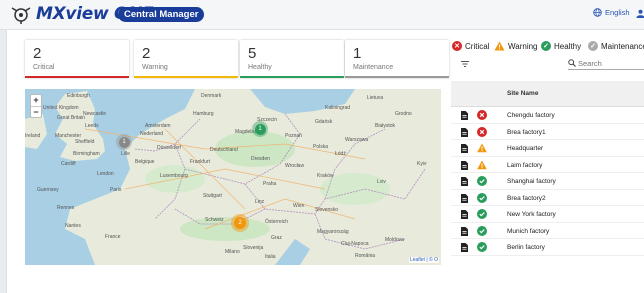 The image size is (644, 293). I want to click on search-box, so click(606, 63).